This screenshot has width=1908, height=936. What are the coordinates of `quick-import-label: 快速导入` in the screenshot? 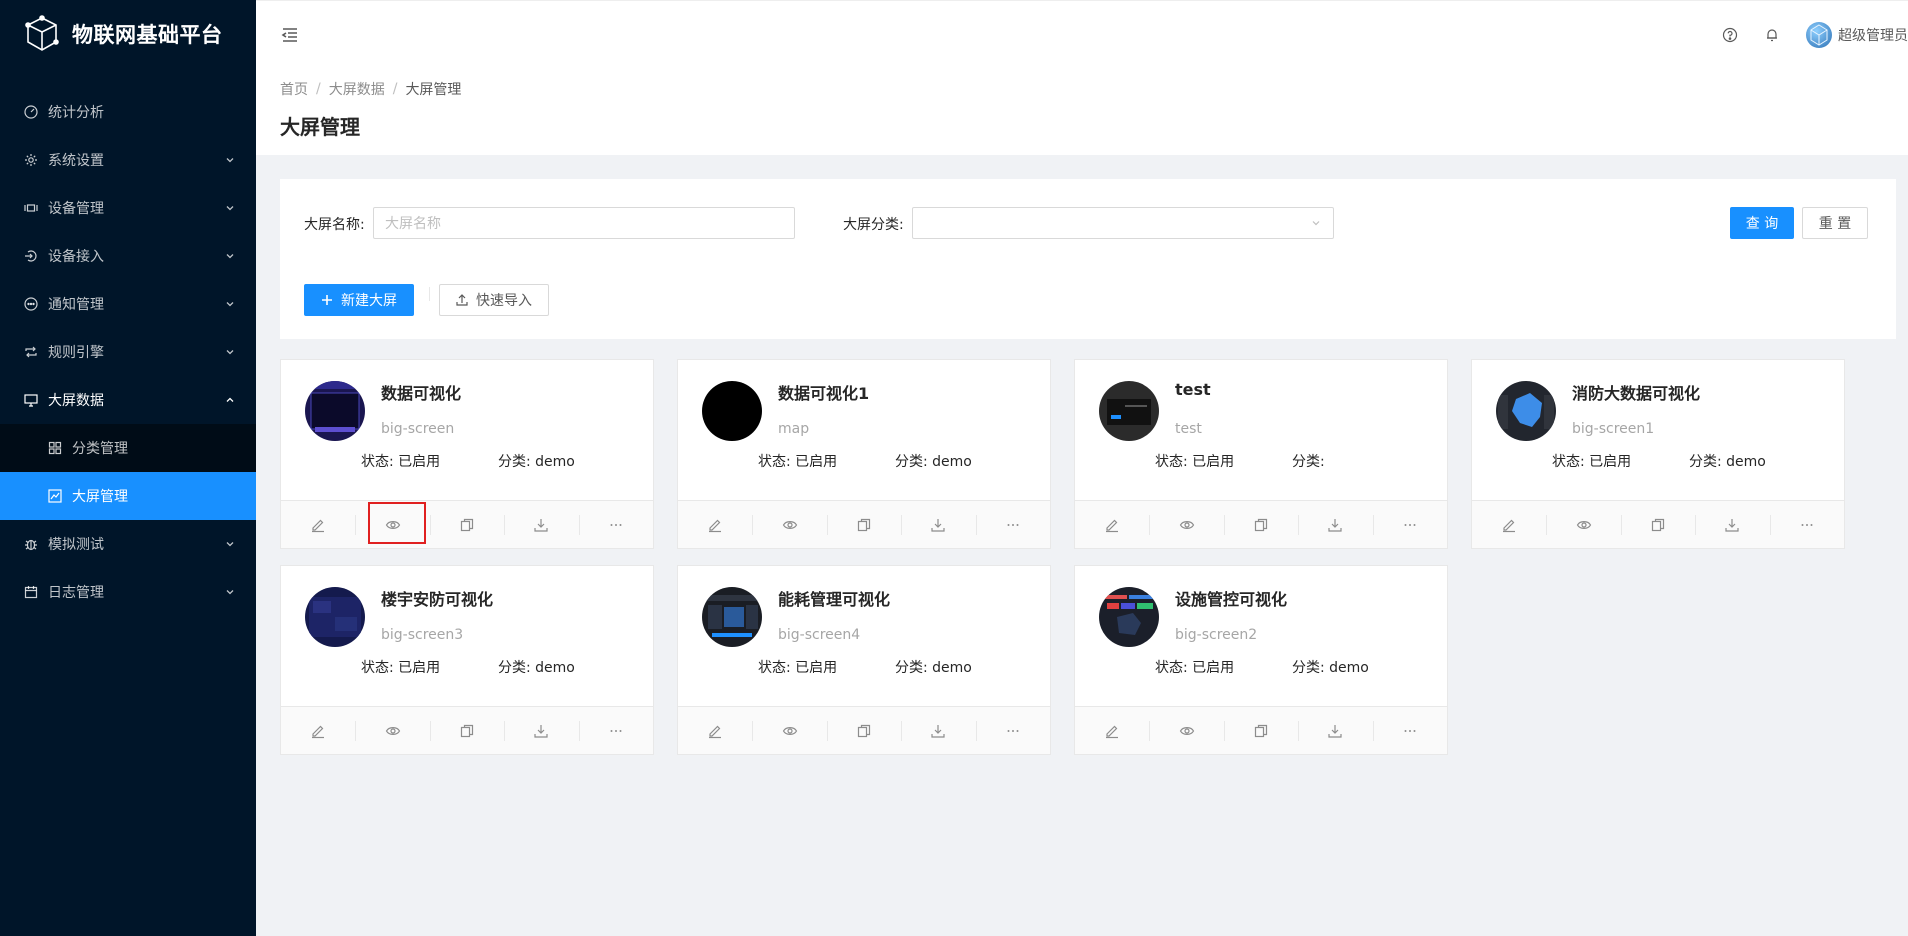 It's located at (504, 301).